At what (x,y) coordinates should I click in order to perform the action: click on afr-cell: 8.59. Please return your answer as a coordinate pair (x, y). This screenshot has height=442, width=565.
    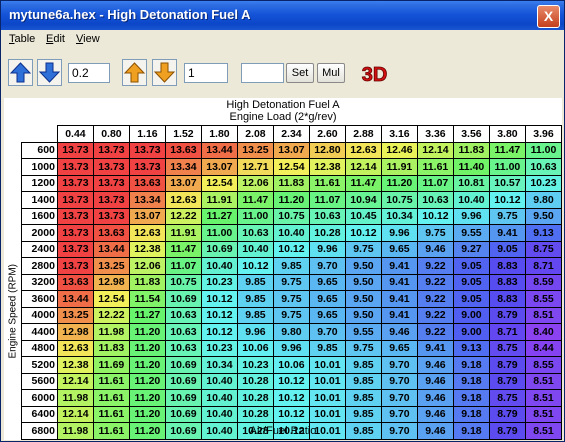
    Looking at the image, I should click on (543, 282).